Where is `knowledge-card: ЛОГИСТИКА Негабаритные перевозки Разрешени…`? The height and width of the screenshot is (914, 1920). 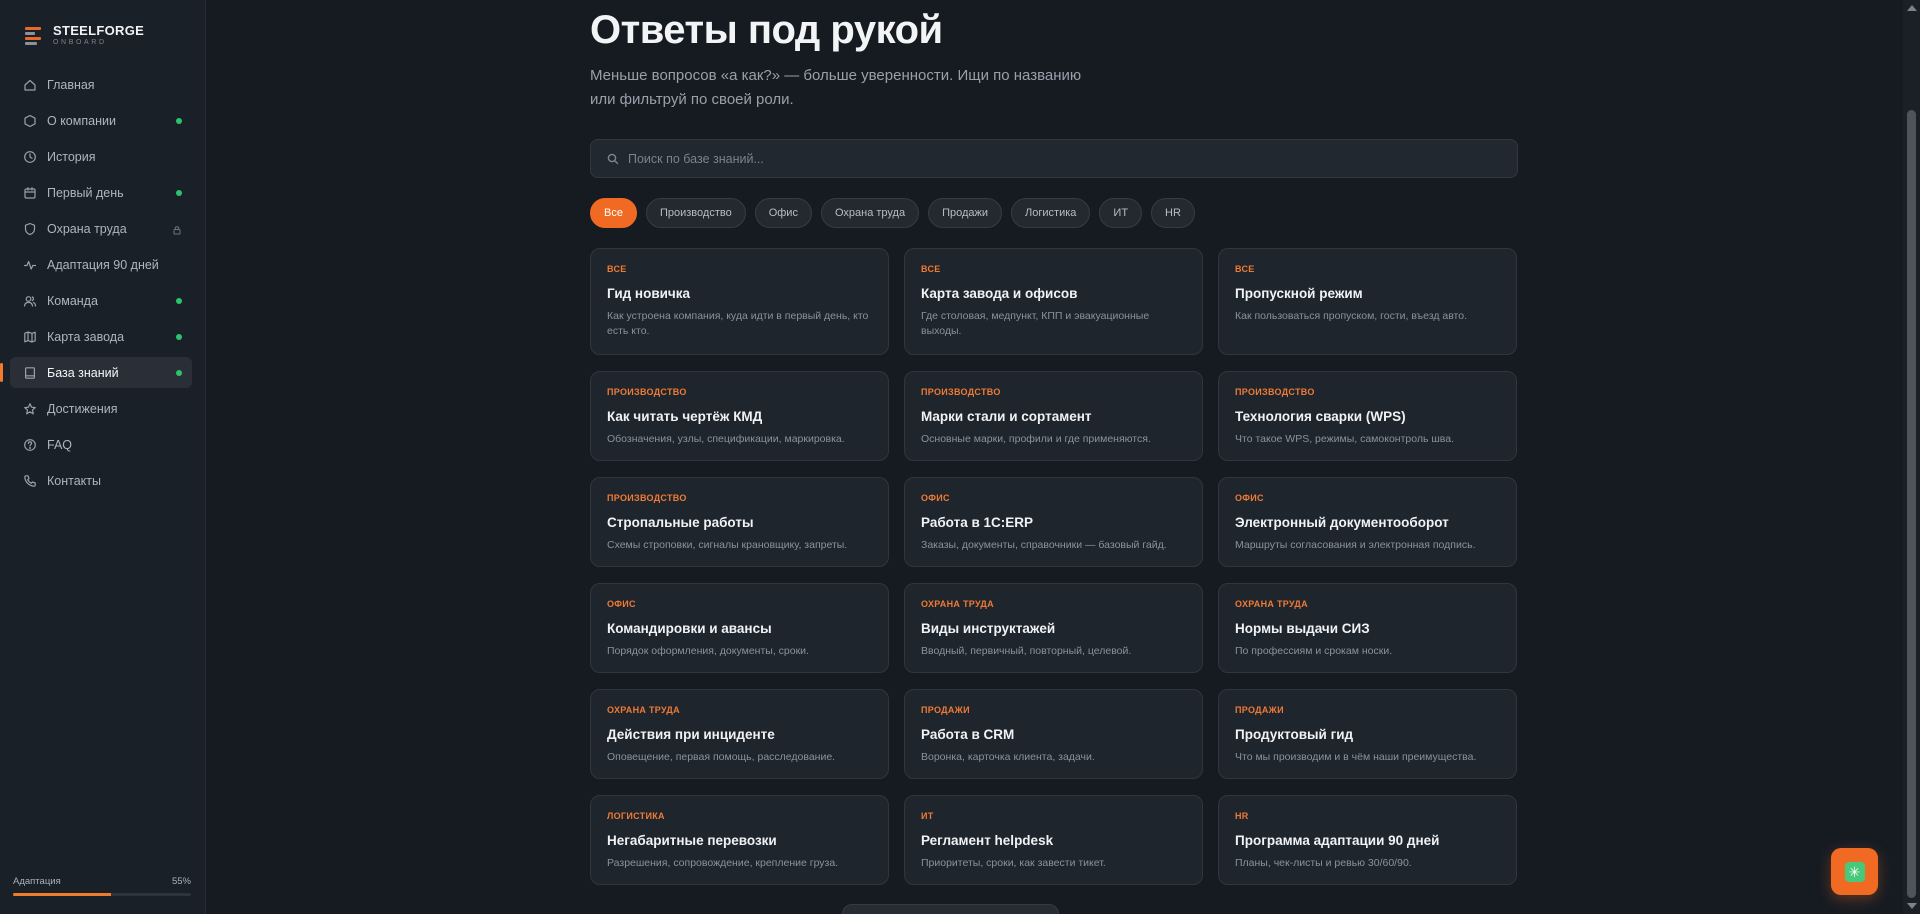 knowledge-card: ЛОГИСТИКА Негабаритные перевозки Разрешени… is located at coordinates (739, 840).